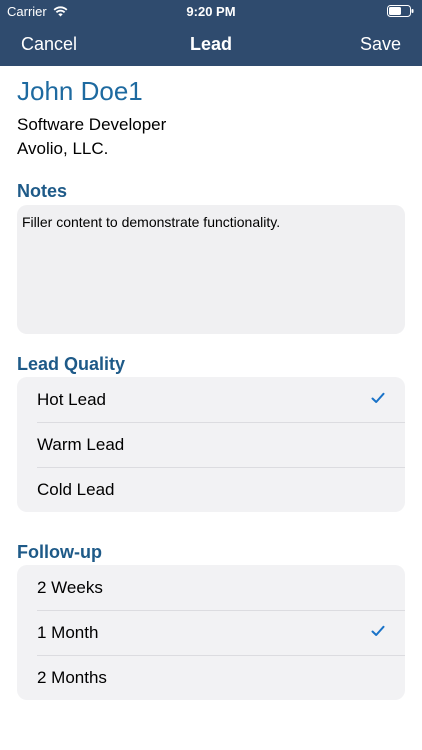 The image size is (422, 750). Describe the element at coordinates (211, 44) in the screenshot. I see `navigation-bar: Cancel Lead Save` at that location.